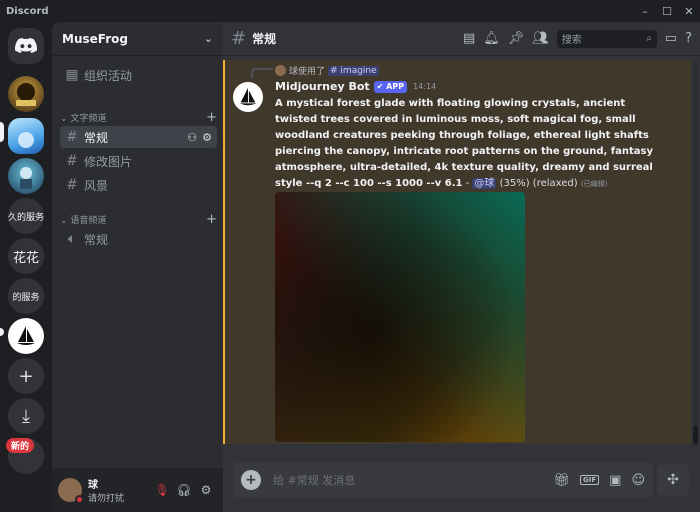  What do you see at coordinates (561, 480) in the screenshot?
I see `gift-icon: 🎁︎` at bounding box center [561, 480].